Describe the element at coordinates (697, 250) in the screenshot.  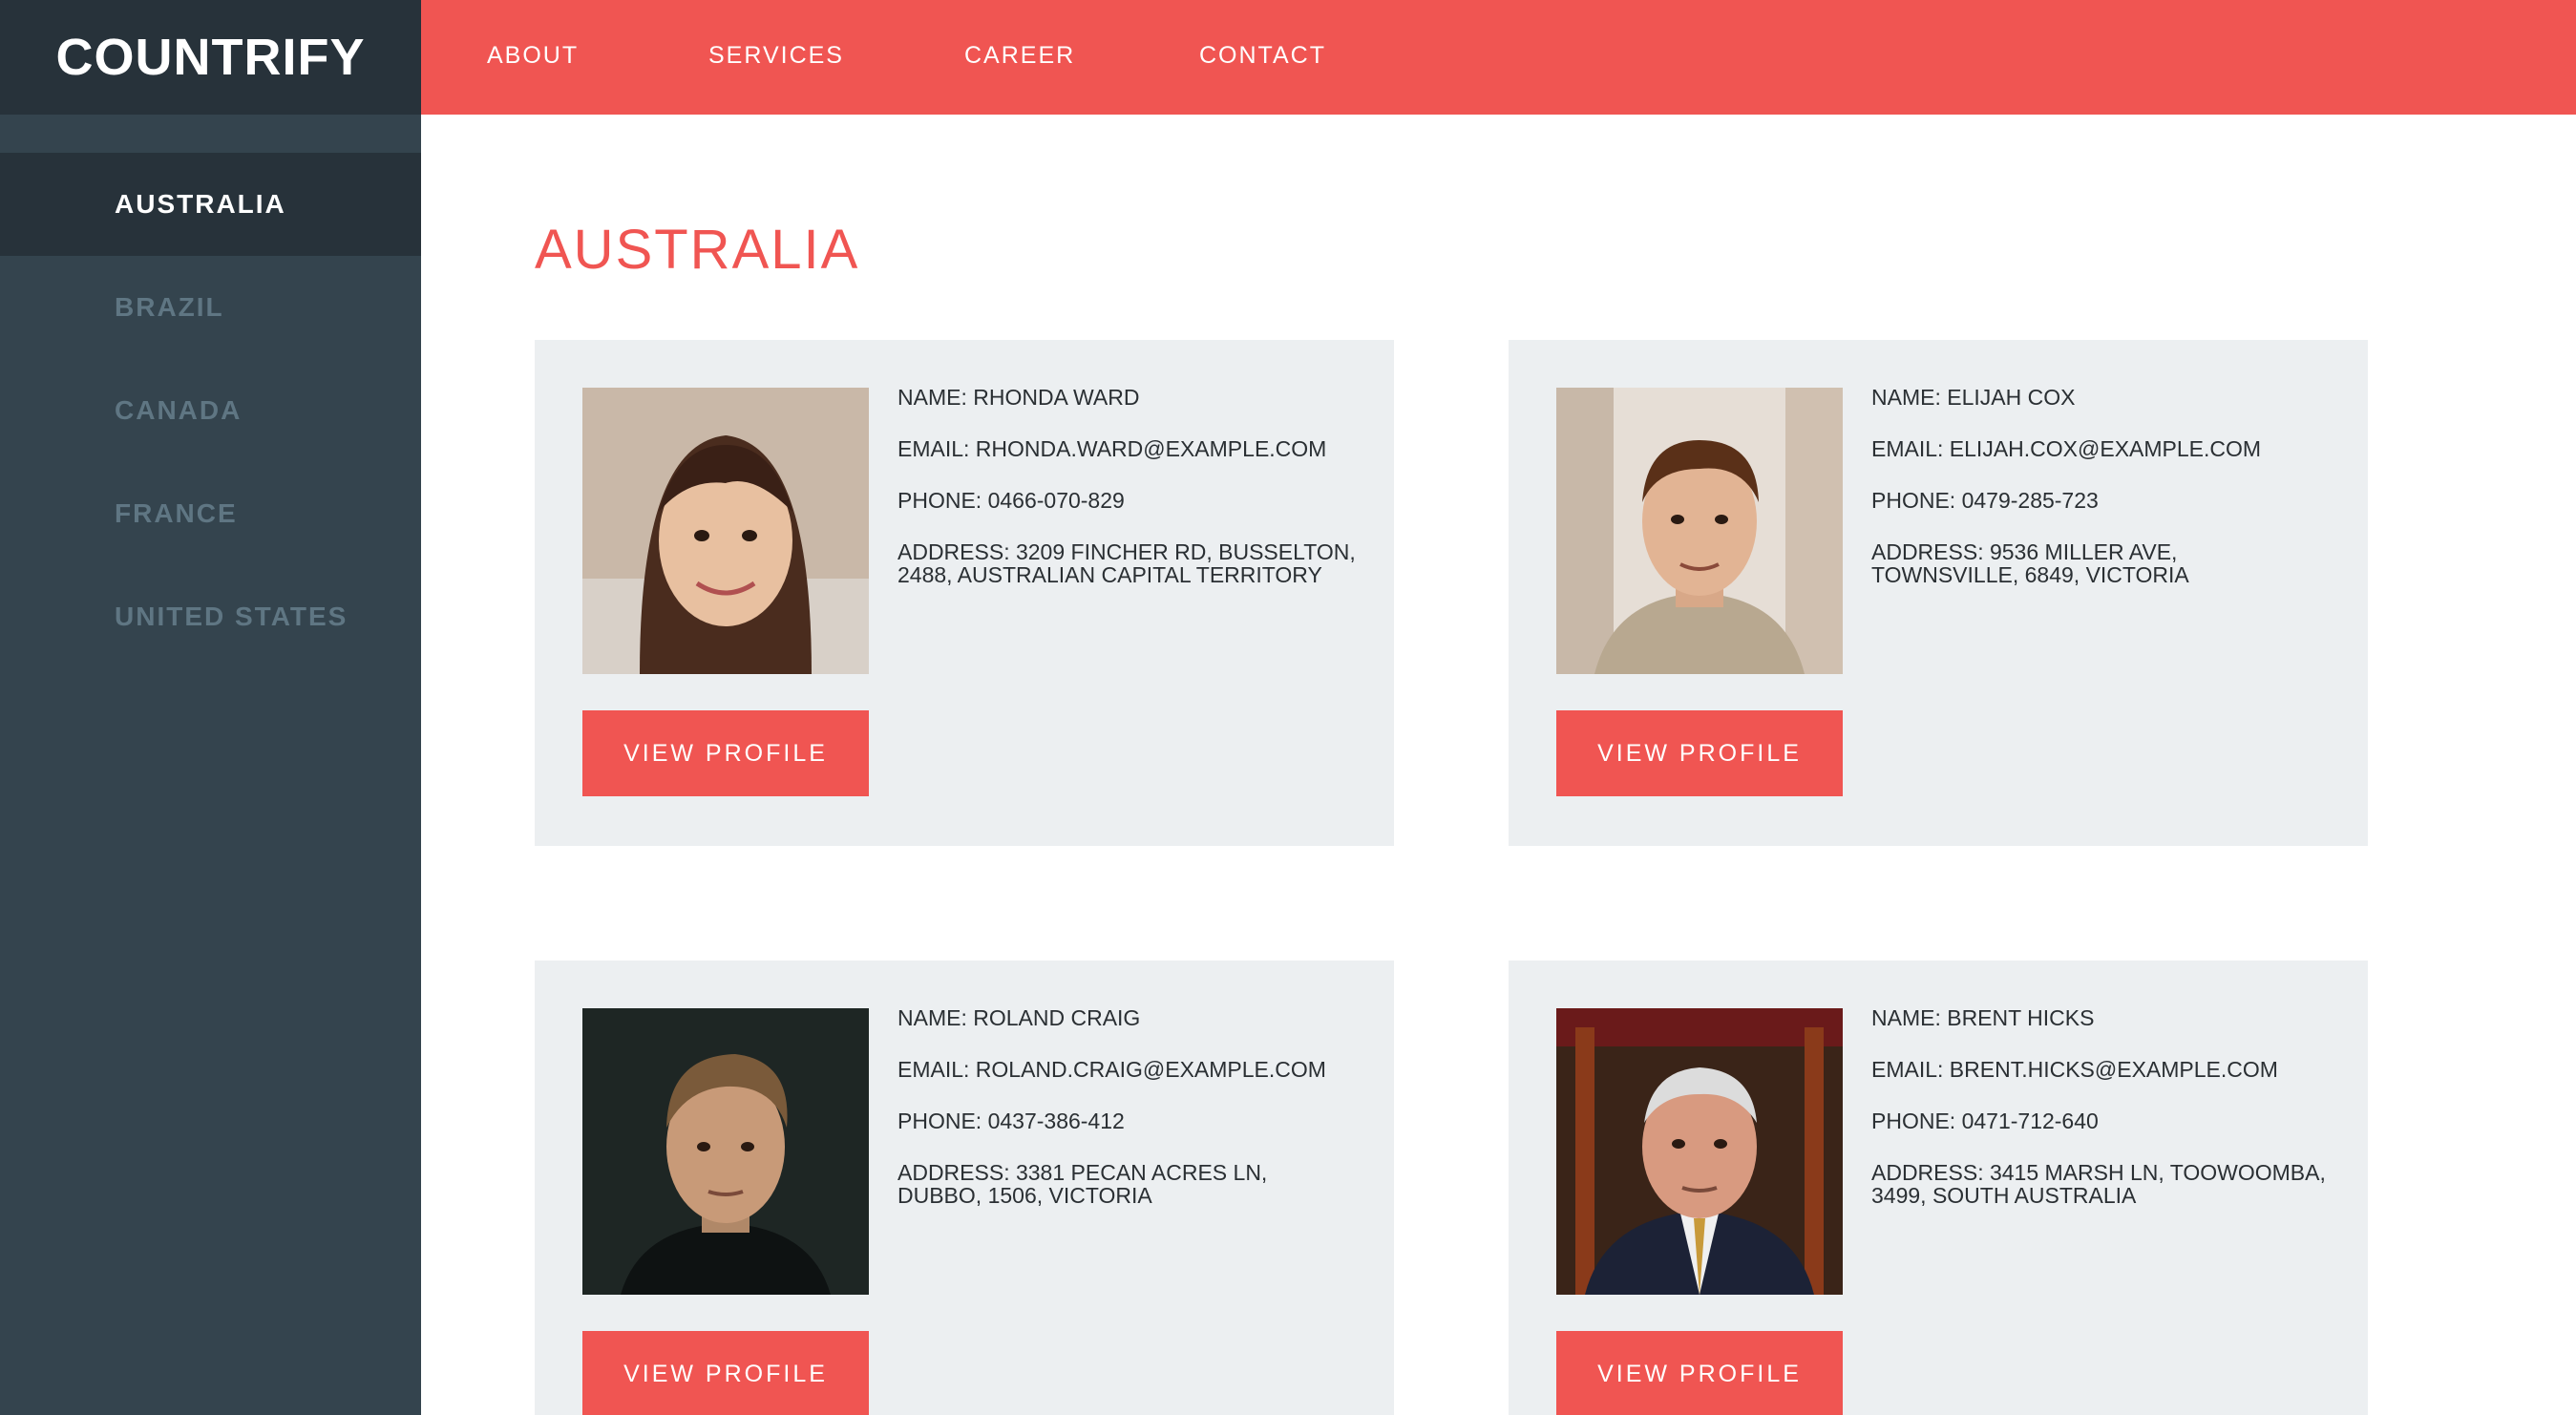
I see `page-title: AUSTRALIA` at that location.